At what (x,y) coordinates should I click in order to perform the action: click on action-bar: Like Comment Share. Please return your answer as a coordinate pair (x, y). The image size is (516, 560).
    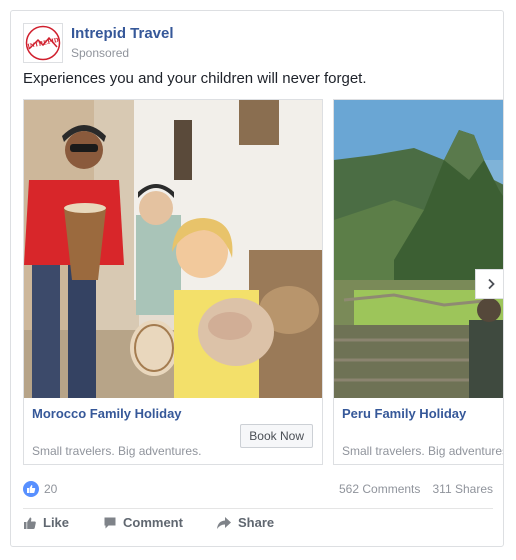
    Looking at the image, I should click on (258, 526).